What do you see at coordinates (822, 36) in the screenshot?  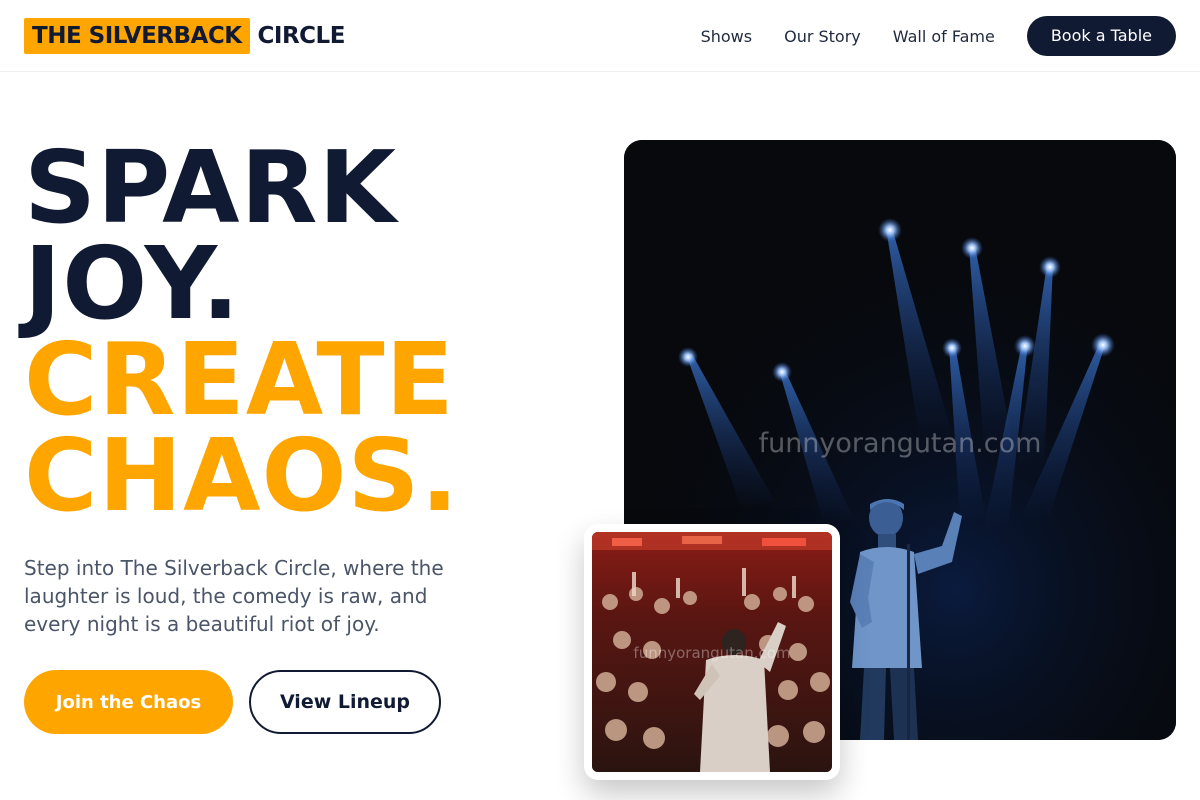 I see `nav-link-our-story: Our Story` at bounding box center [822, 36].